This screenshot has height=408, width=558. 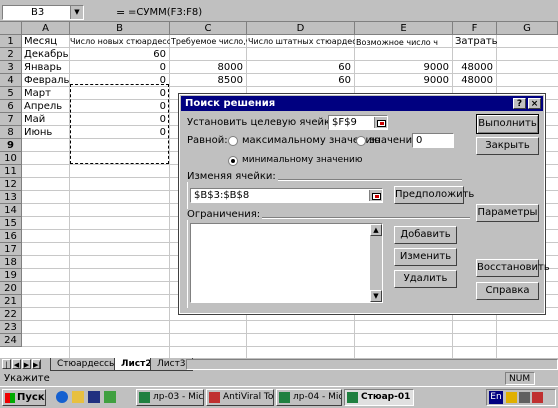 I want to click on month-cell: Март, so click(x=47, y=93).